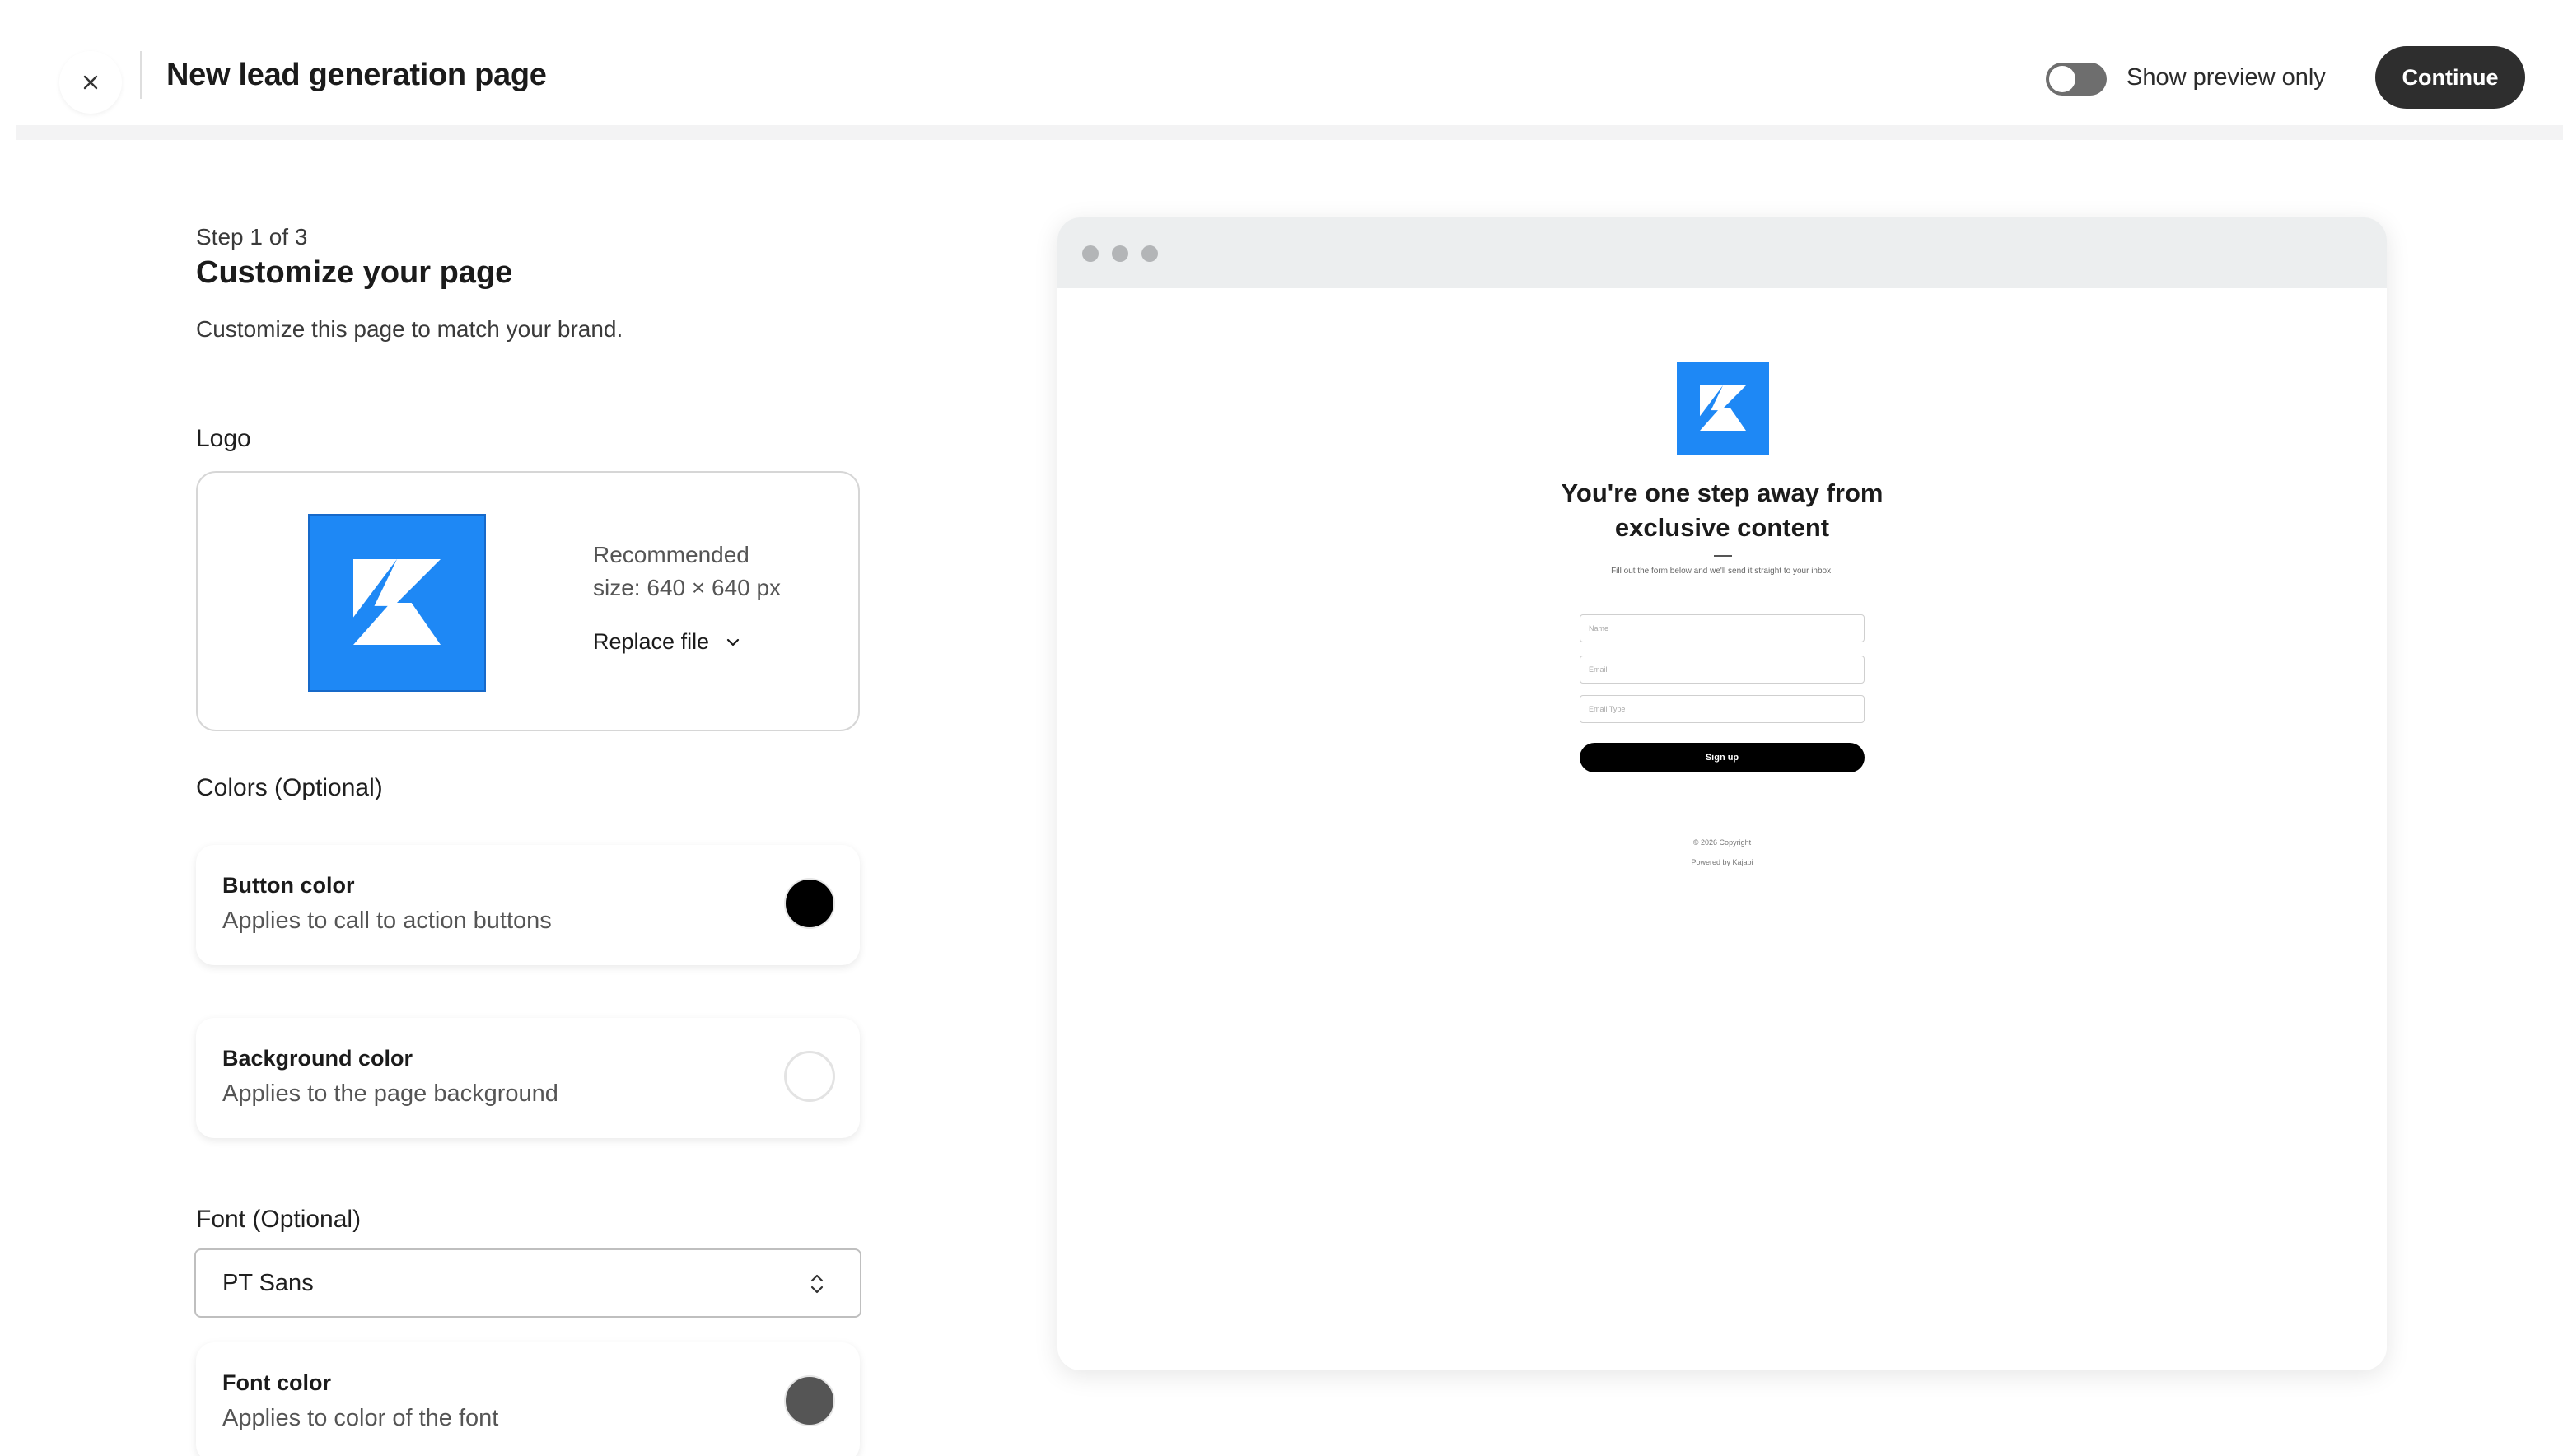 The width and height of the screenshot is (2563, 1456). What do you see at coordinates (2450, 77) in the screenshot?
I see `continue-button: Continue` at bounding box center [2450, 77].